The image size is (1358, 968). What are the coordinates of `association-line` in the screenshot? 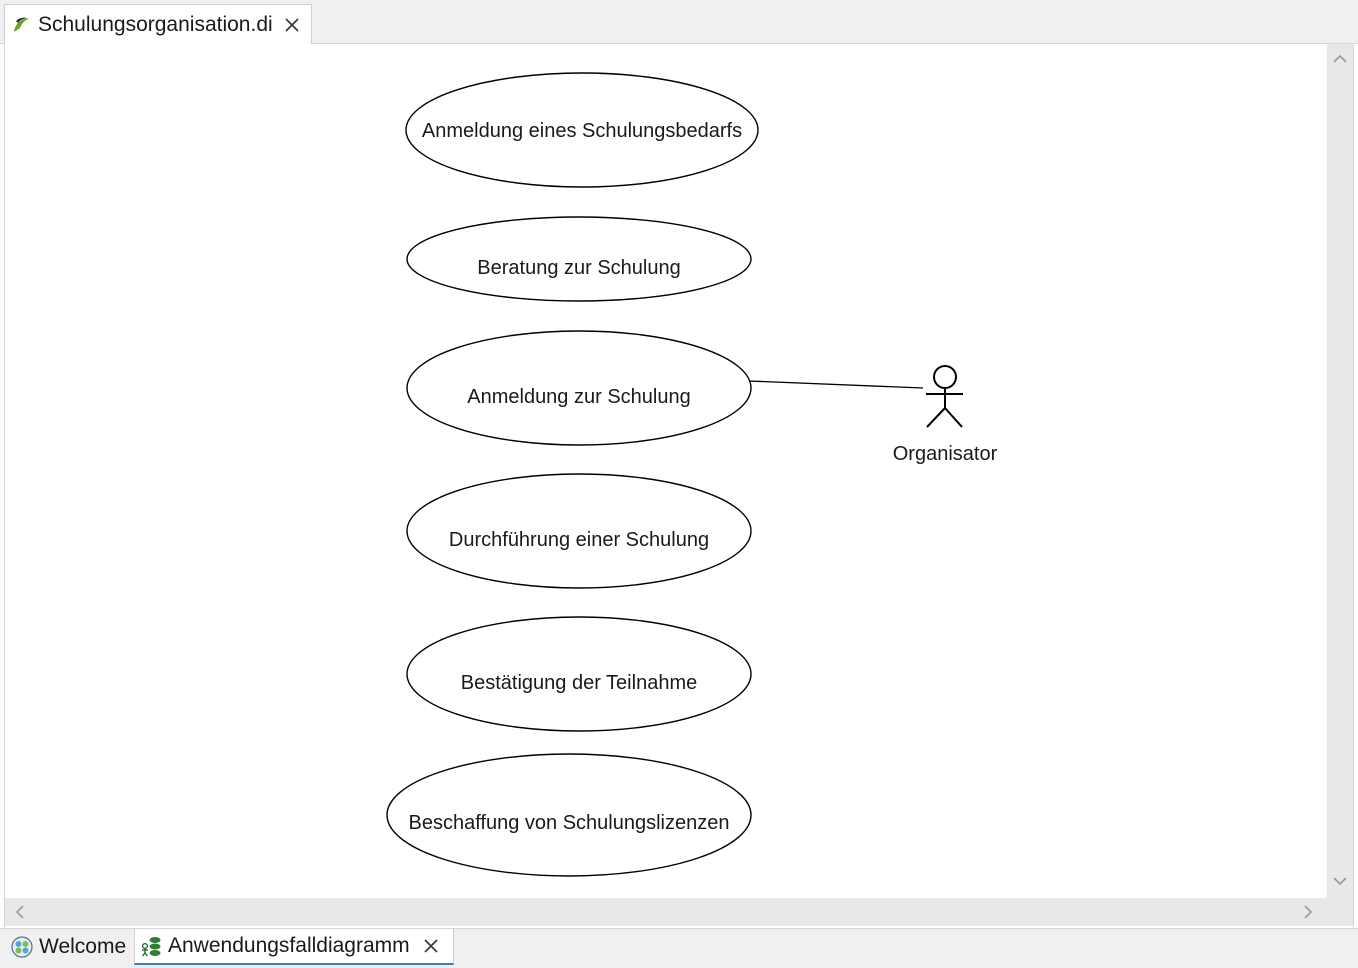 It's located at (836, 384).